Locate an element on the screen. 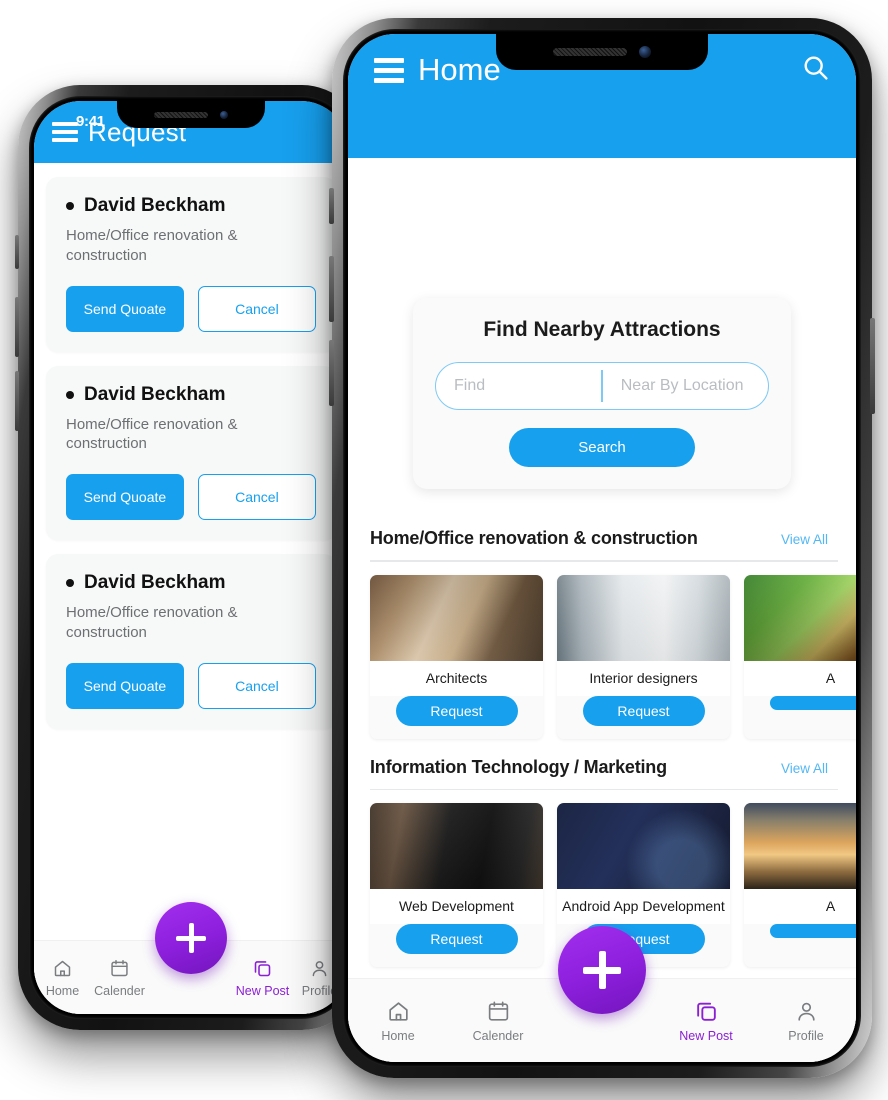 Image resolution: width=888 pixels, height=1100 pixels. section-title: Information Technology / Marketing is located at coordinates (518, 766).